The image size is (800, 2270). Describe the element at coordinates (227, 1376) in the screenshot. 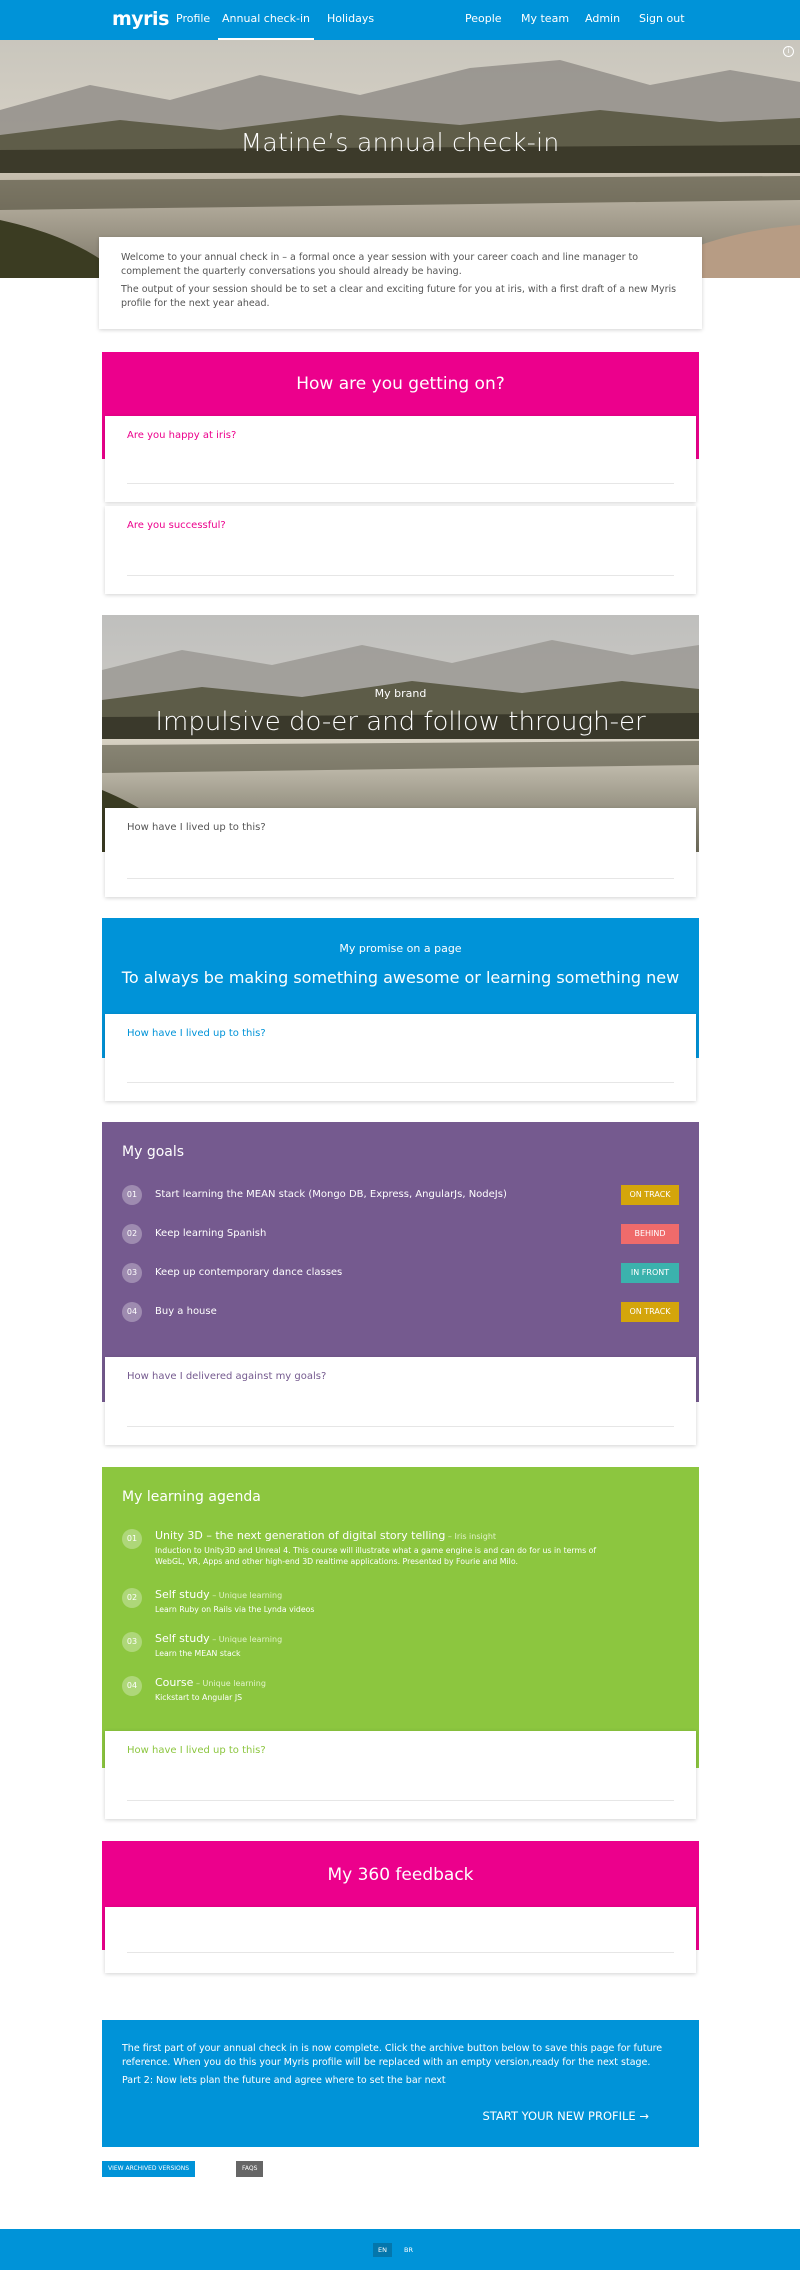

I see `question-label: How have I delivered against my goals?` at that location.